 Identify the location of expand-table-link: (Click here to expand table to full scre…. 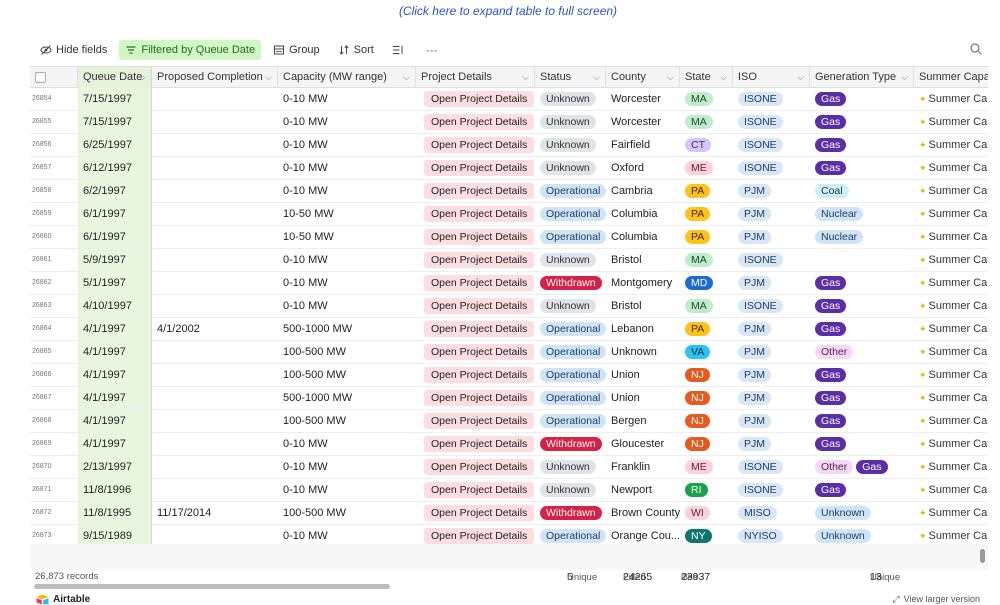
(500, 11).